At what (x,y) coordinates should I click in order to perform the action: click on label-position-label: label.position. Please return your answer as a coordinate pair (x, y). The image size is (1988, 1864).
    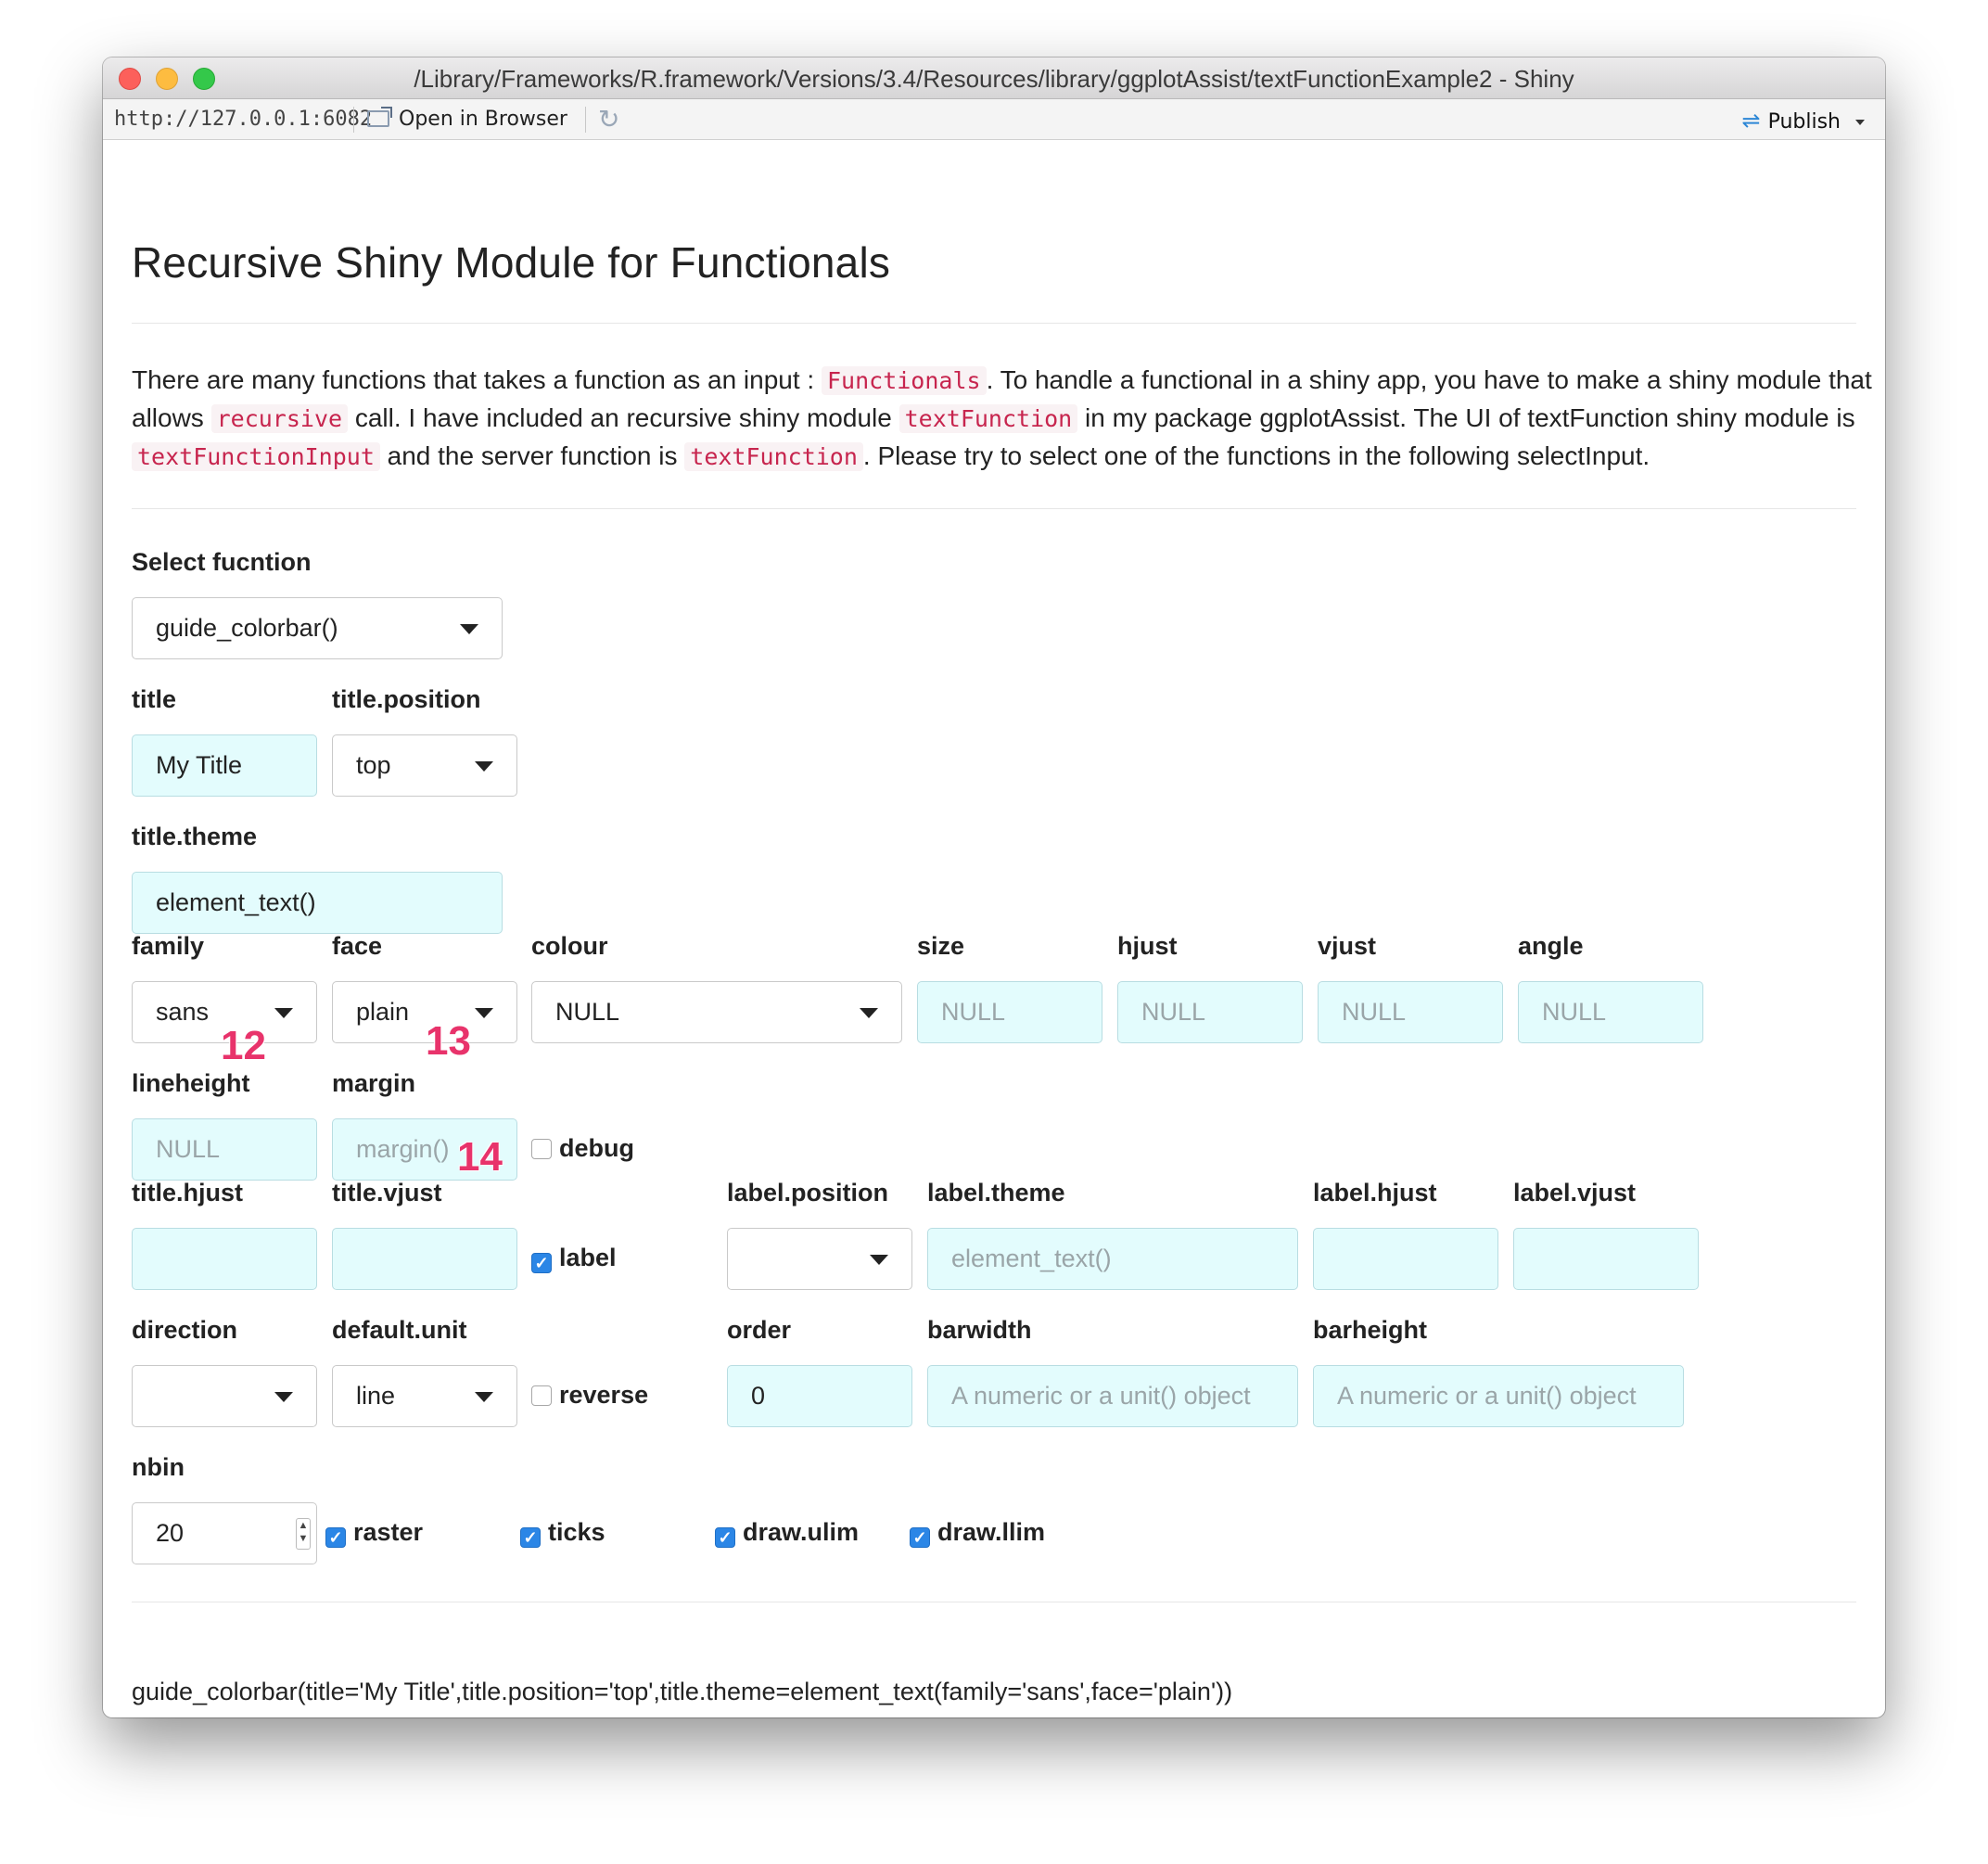
    Looking at the image, I should click on (808, 1192).